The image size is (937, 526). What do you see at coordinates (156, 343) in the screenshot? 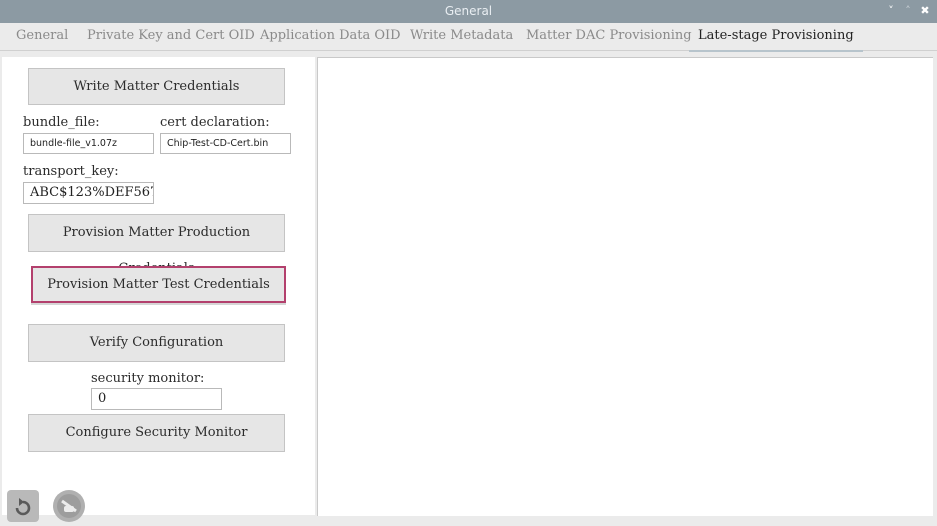
I see `verify-configuration-button: Verify Configuration` at bounding box center [156, 343].